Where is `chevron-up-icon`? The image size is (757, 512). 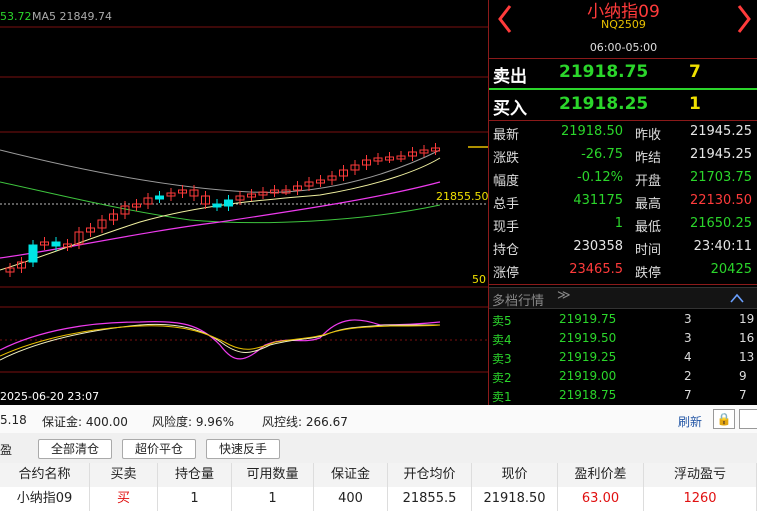 chevron-up-icon is located at coordinates (737, 298).